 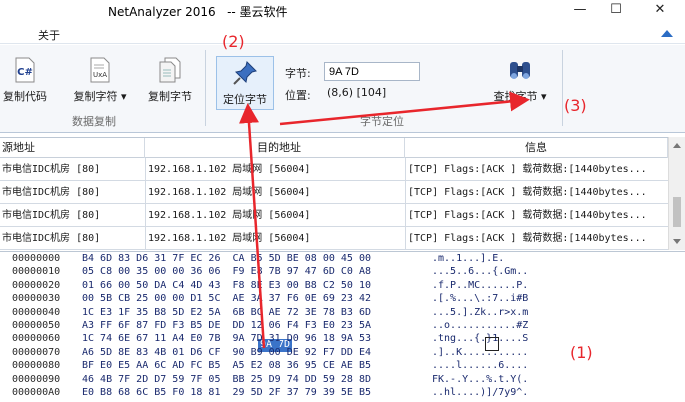 I want to click on arrow-locate-to-find, so click(x=404, y=108).